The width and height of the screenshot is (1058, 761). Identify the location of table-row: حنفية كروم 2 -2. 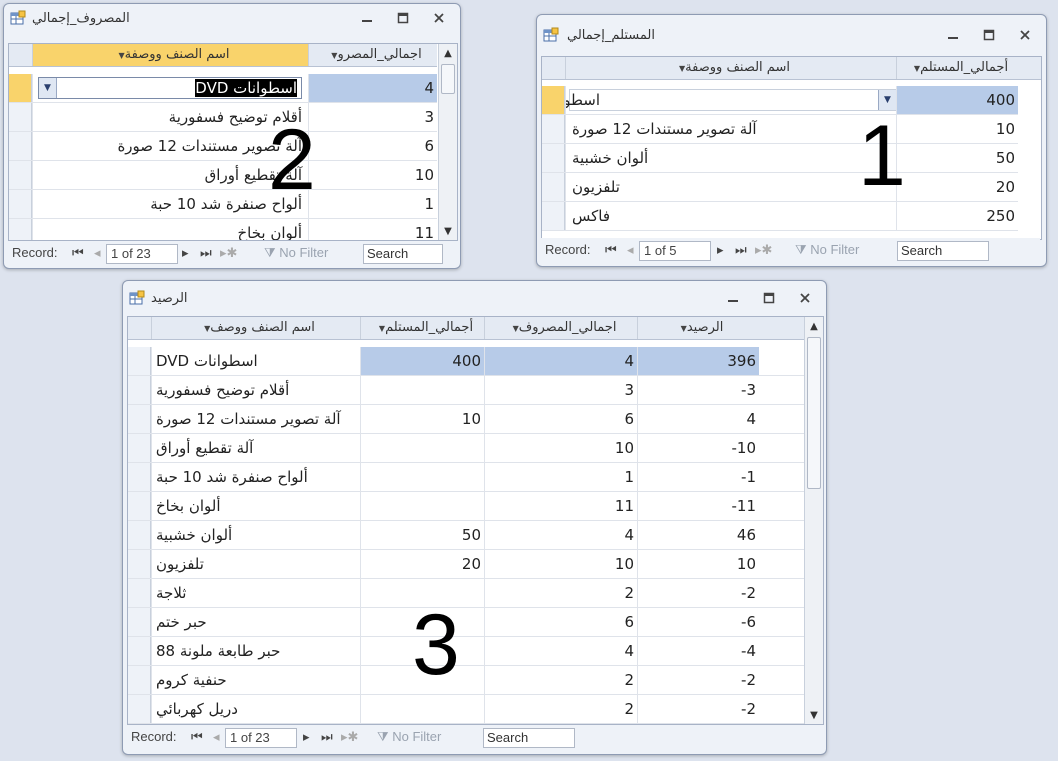
(466, 680).